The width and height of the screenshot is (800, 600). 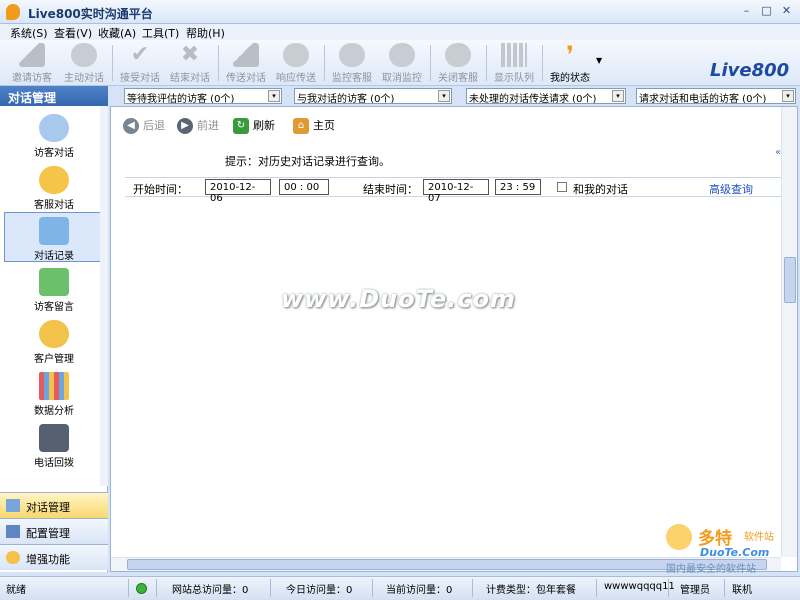 I want to click on refresh-label: 刷新, so click(x=264, y=125).